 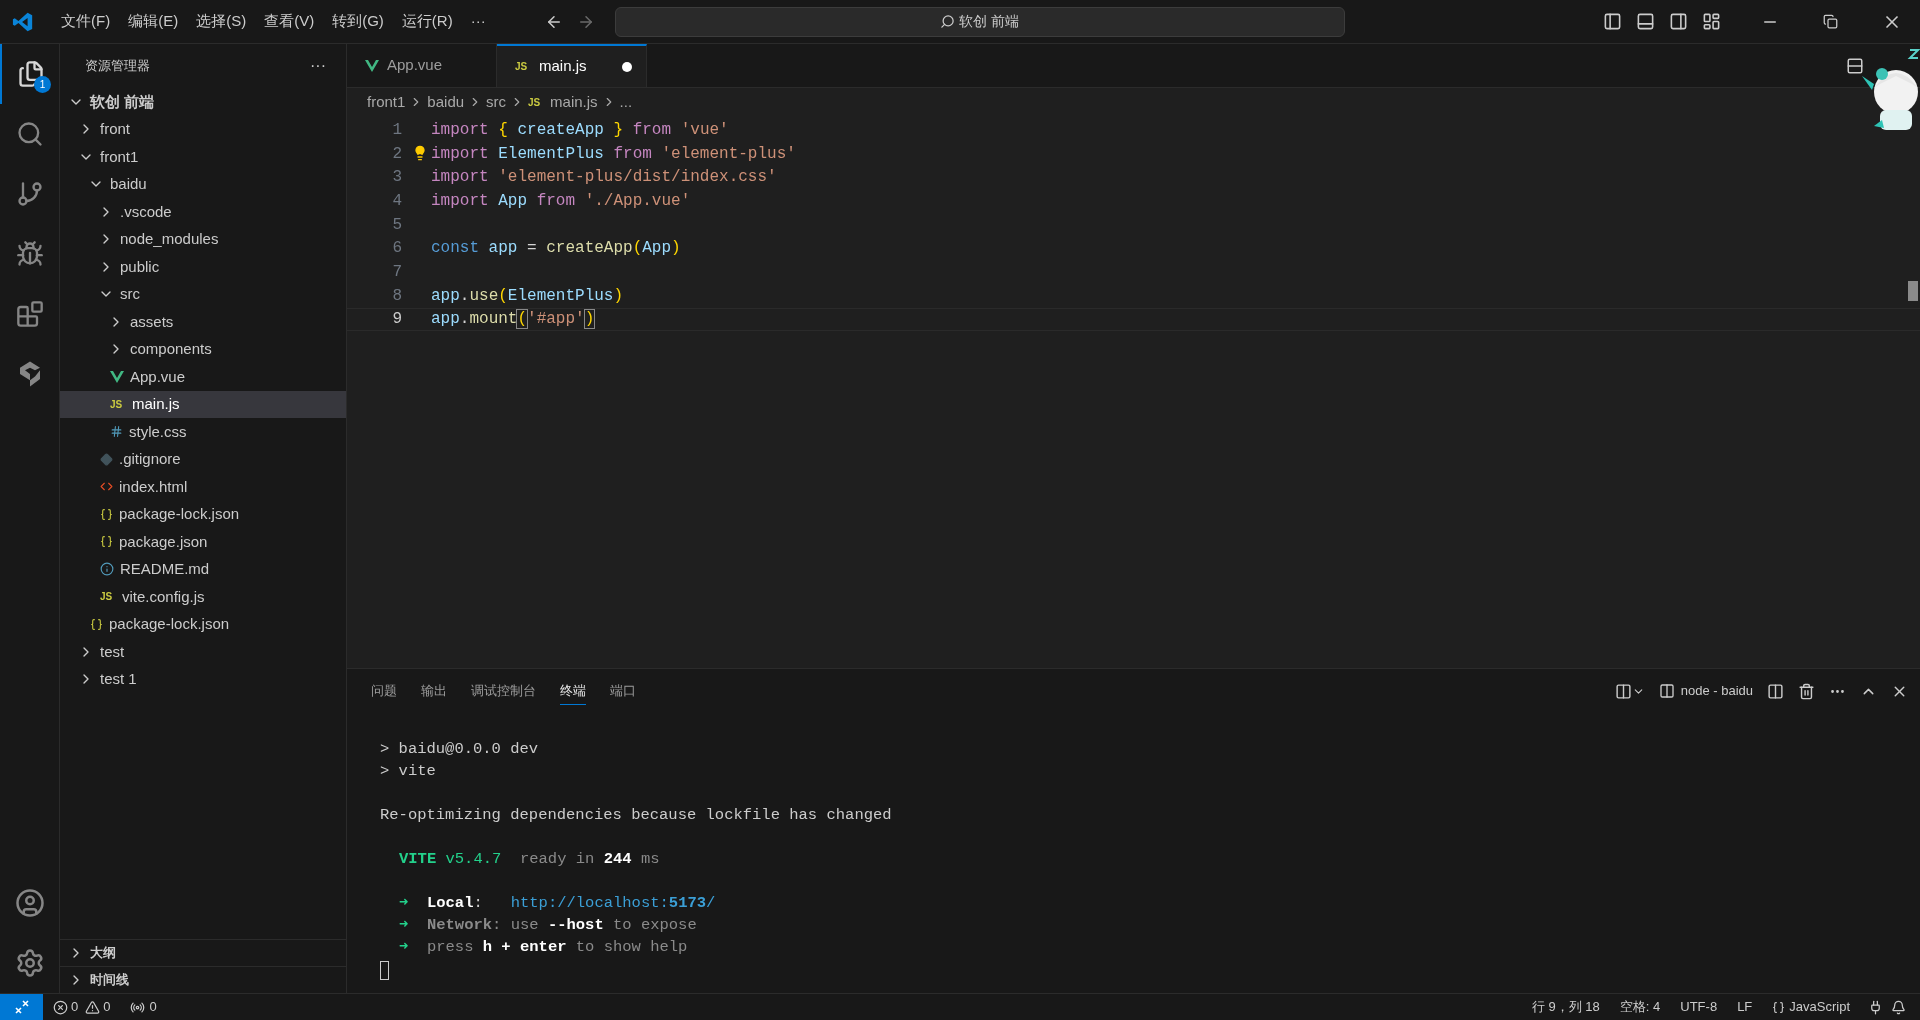 What do you see at coordinates (203, 239) in the screenshot?
I see `tree-item: node_modules` at bounding box center [203, 239].